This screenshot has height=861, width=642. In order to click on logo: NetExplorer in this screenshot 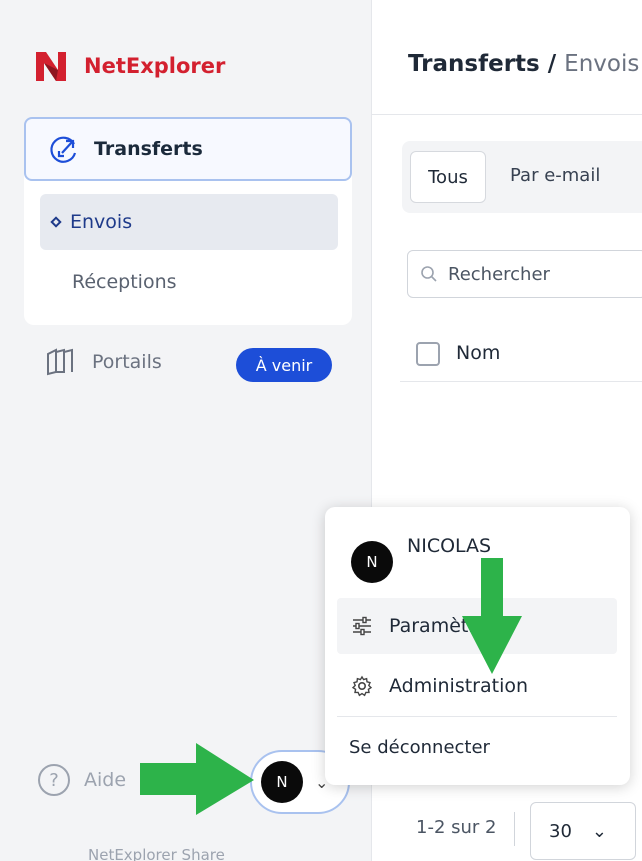, I will do `click(129, 66)`.